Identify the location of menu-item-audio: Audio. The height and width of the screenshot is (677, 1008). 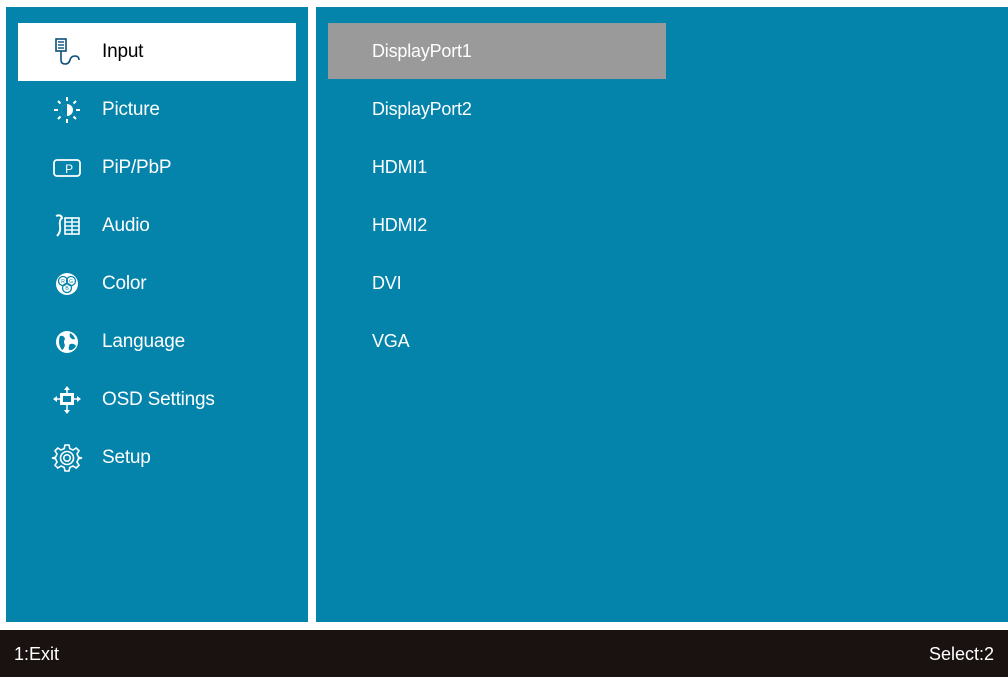
(157, 226).